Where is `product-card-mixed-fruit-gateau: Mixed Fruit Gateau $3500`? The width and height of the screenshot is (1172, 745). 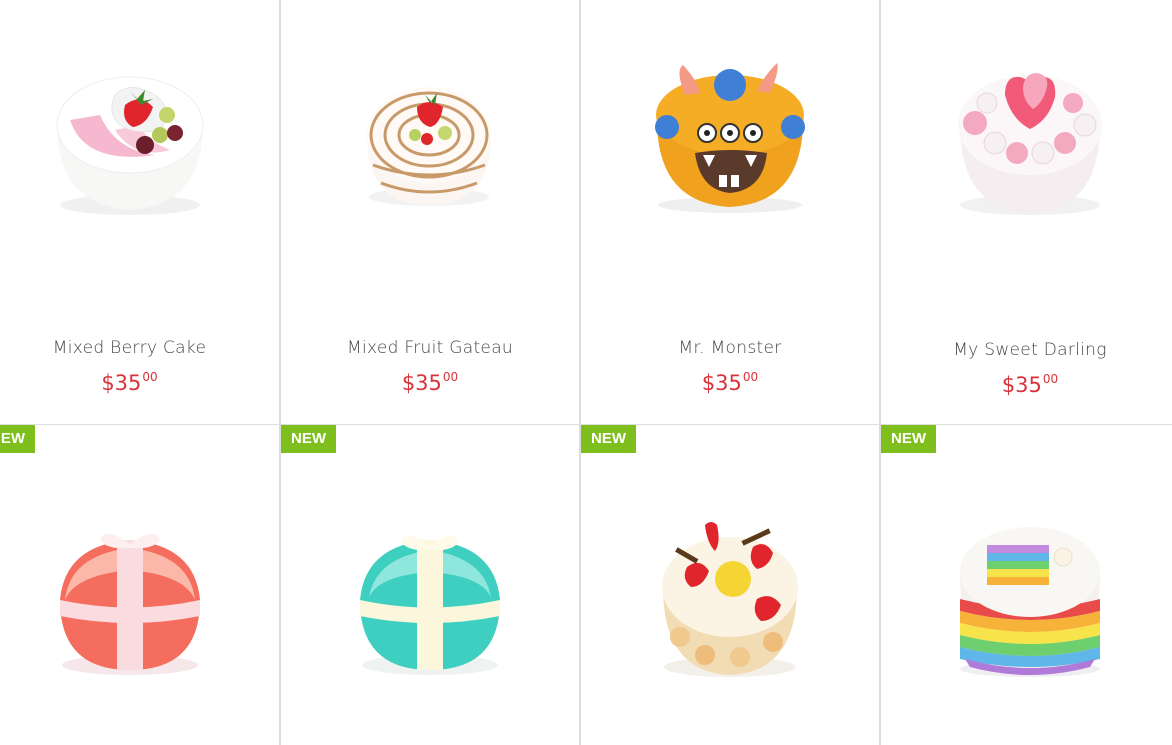 product-card-mixed-fruit-gateau: Mixed Fruit Gateau $3500 is located at coordinates (429, 212).